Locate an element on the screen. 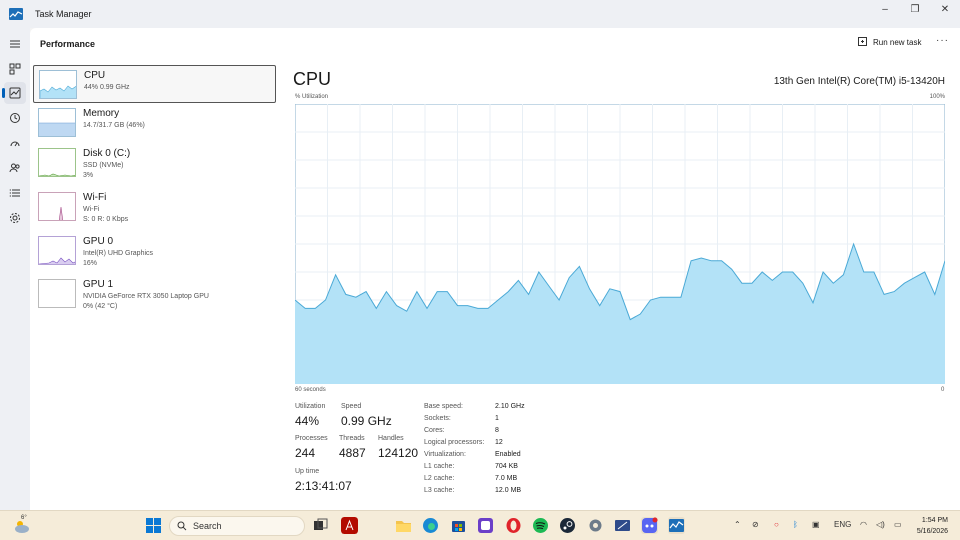 This screenshot has height=540, width=960. cpu-model: 13th Gen Intel(R) Core(TM) i5-13420H is located at coordinates (859, 81).